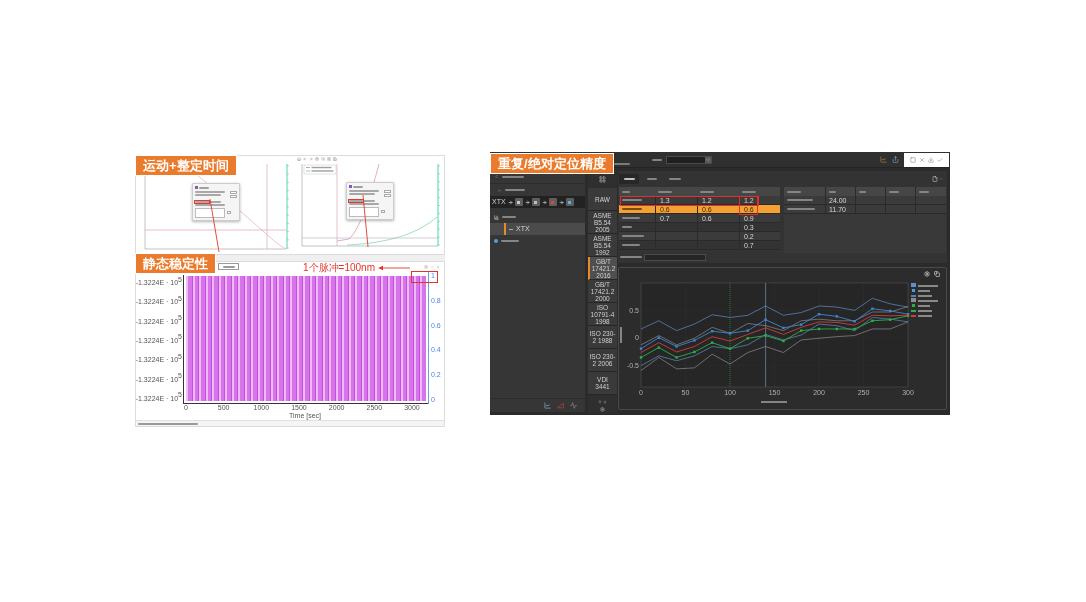 The width and height of the screenshot is (1086, 602). What do you see at coordinates (329, 159) in the screenshot?
I see `sliders-icon` at bounding box center [329, 159].